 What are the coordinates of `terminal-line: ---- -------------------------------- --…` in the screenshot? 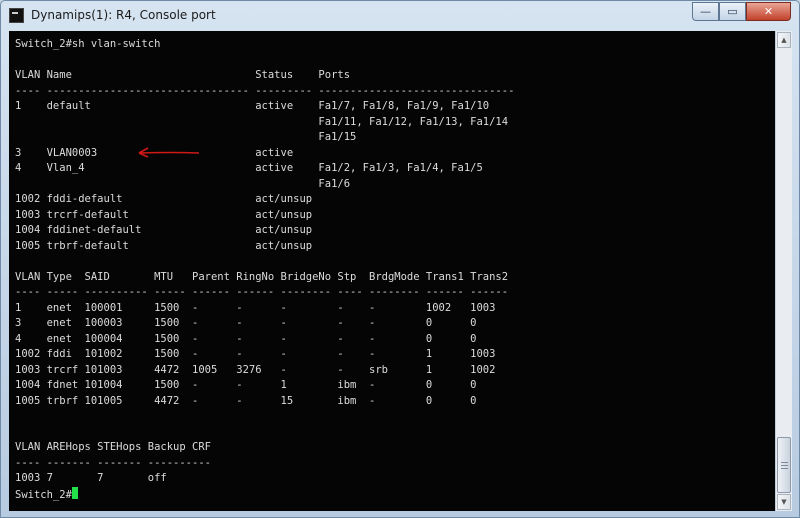 It's located at (265, 90).